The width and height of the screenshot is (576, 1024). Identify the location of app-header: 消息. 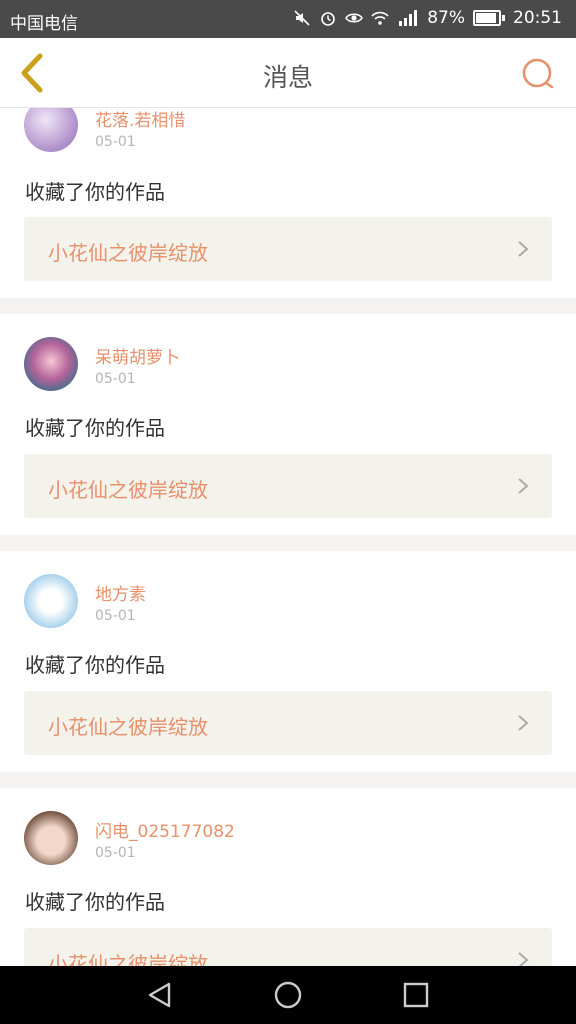
(288, 73).